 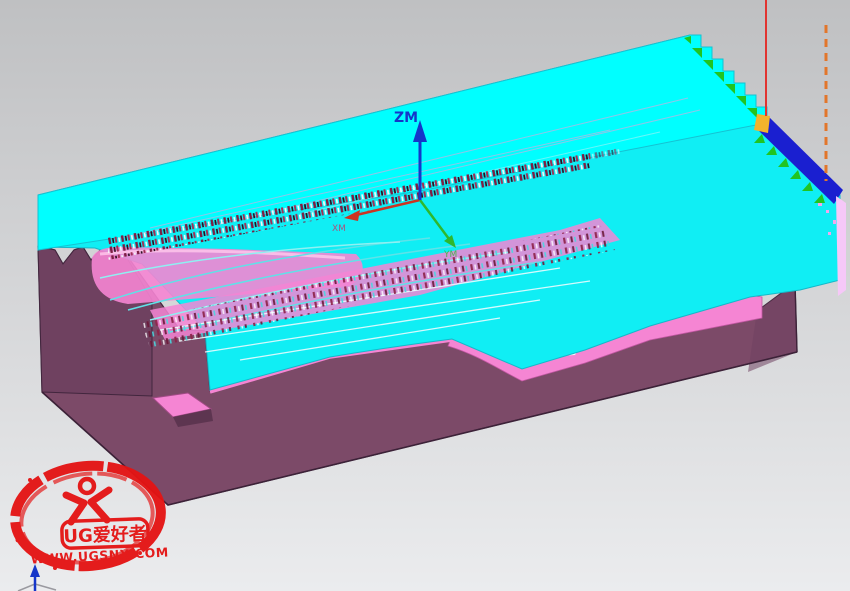 What do you see at coordinates (450, 255) in the screenshot?
I see `ym-axis-label: YM` at bounding box center [450, 255].